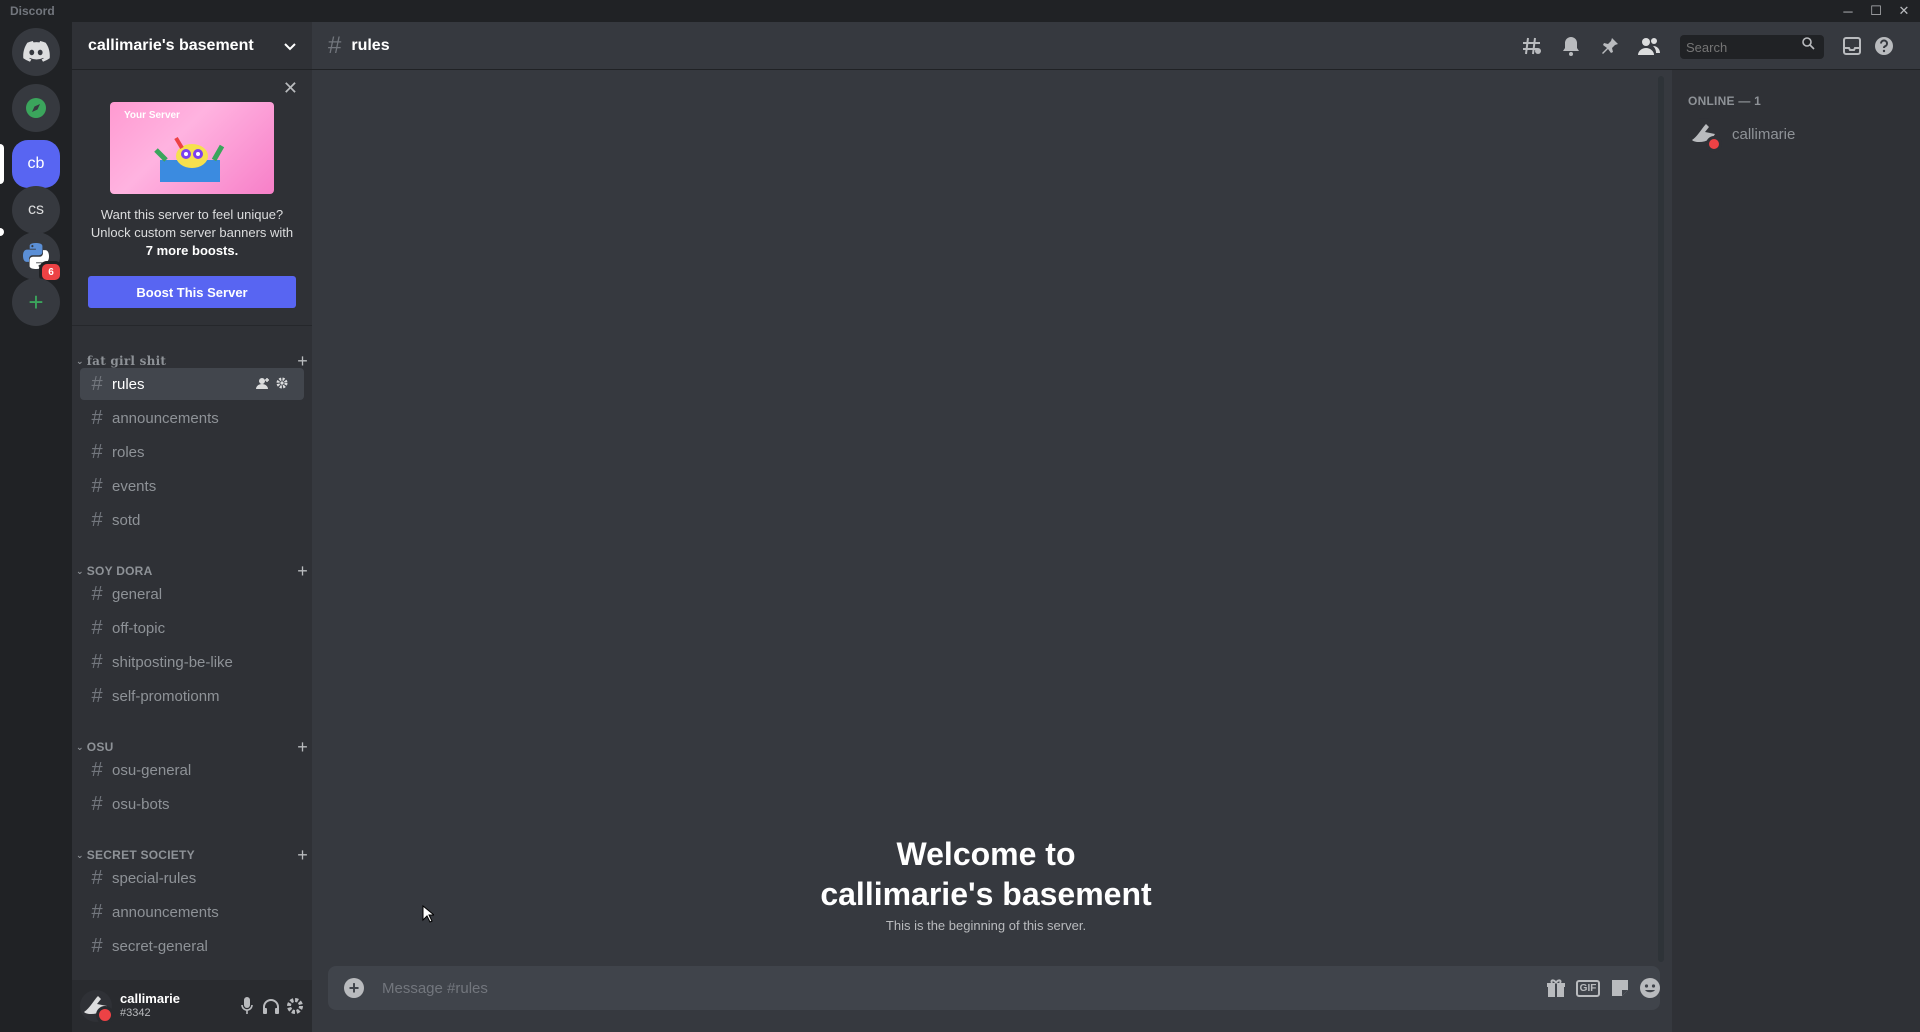  Describe the element at coordinates (354, 988) in the screenshot. I see `add-attachment-icon: +` at that location.